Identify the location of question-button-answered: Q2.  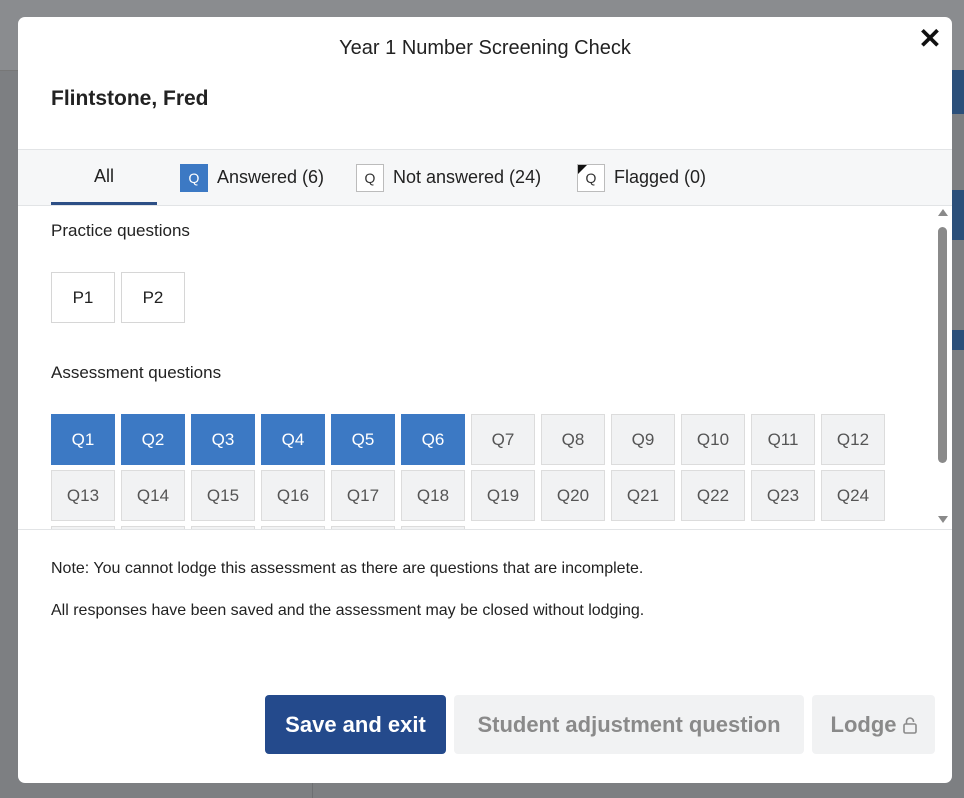
(153, 439).